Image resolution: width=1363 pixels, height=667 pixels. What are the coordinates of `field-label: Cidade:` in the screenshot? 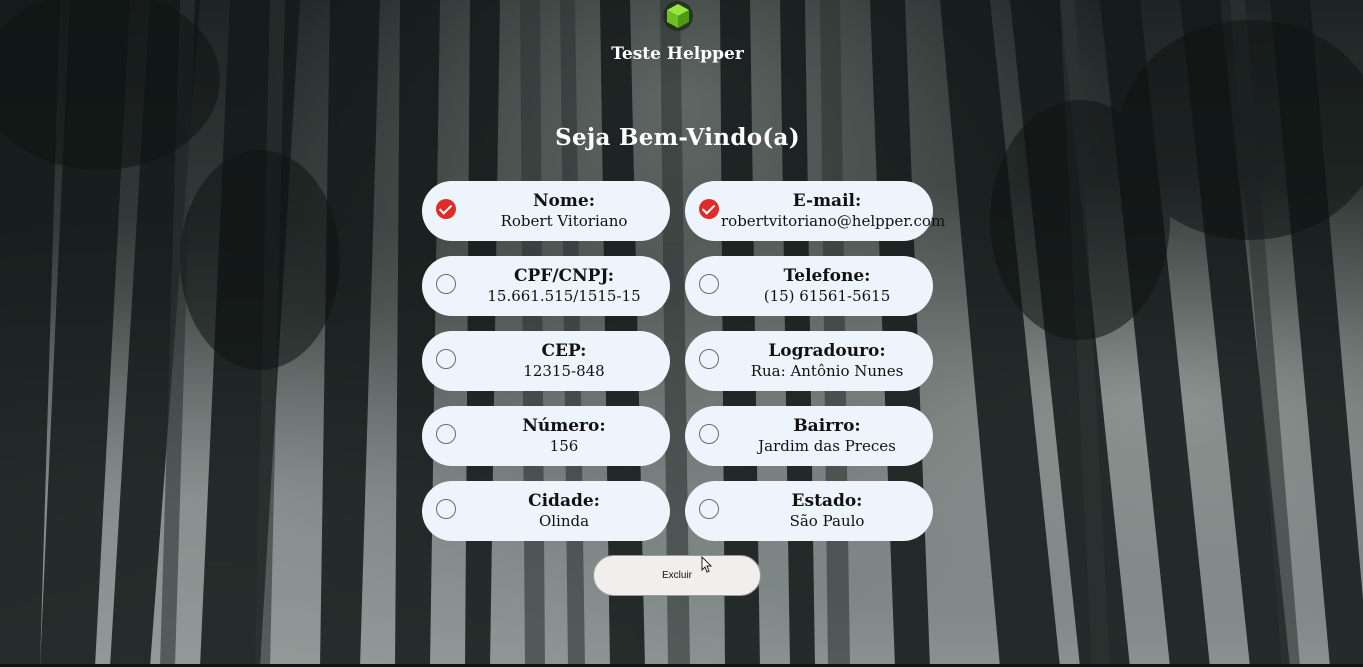 It's located at (564, 501).